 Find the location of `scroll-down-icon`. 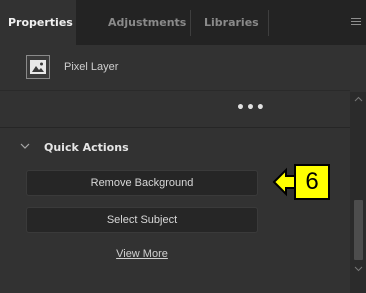

scroll-down-icon is located at coordinates (358, 269).